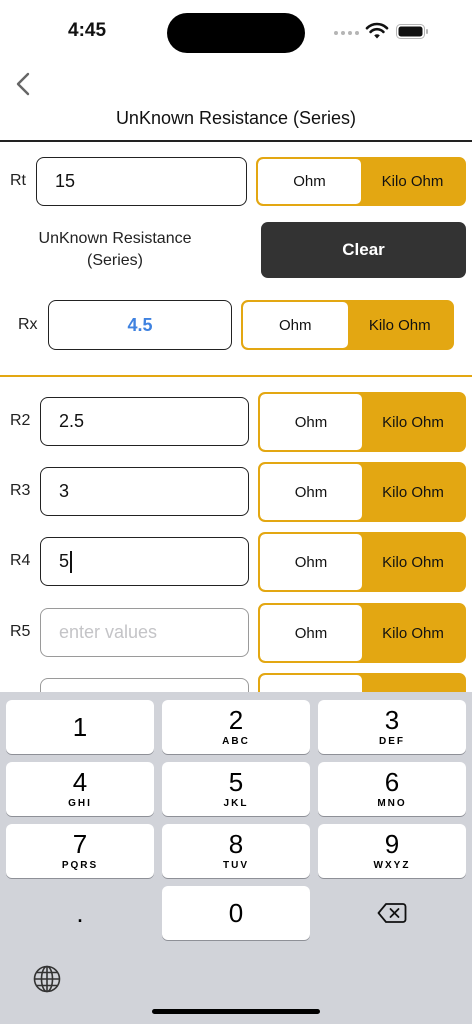  What do you see at coordinates (236, 118) in the screenshot?
I see `page-title: UnKnown Resistance (Series)` at bounding box center [236, 118].